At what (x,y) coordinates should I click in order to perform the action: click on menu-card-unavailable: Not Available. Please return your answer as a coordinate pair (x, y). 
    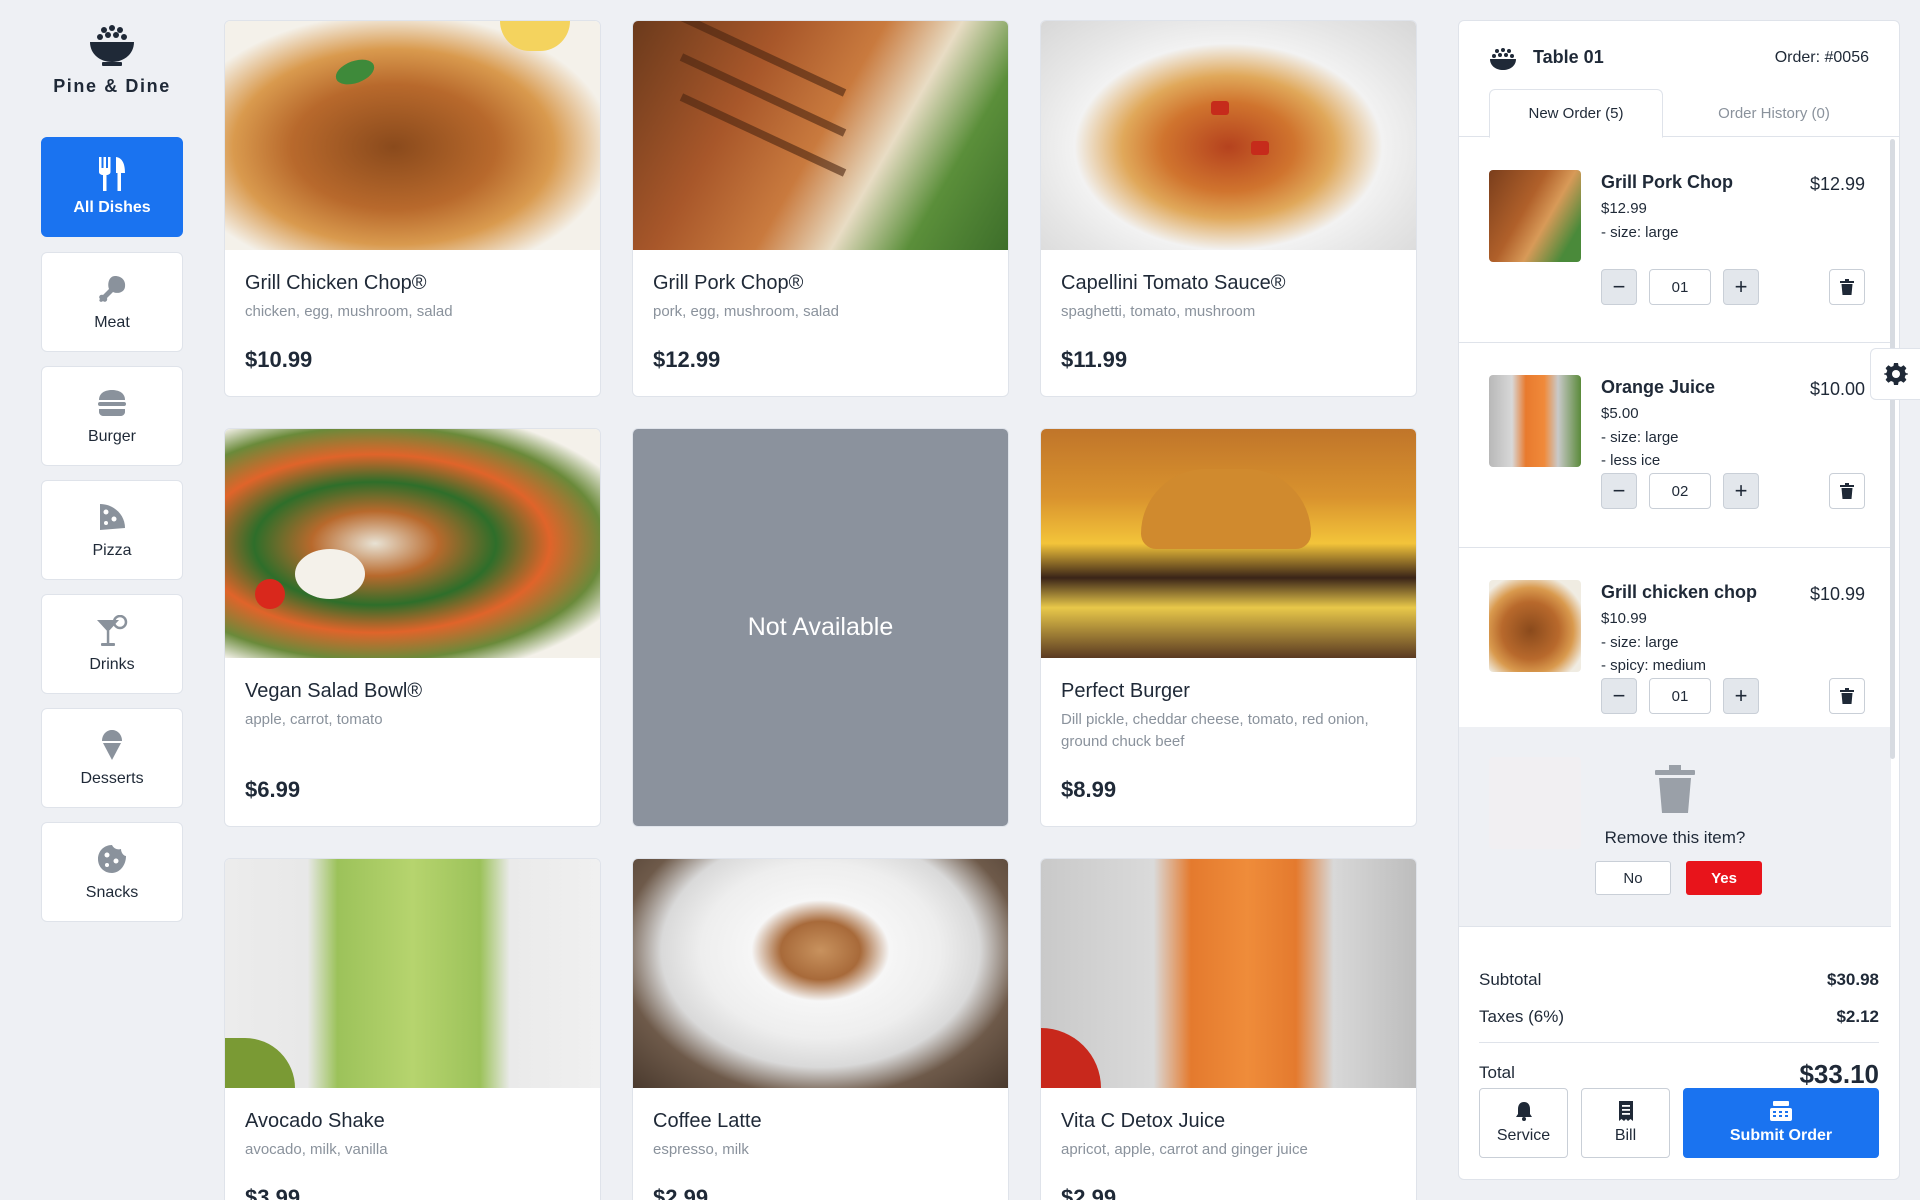
    Looking at the image, I should click on (820, 627).